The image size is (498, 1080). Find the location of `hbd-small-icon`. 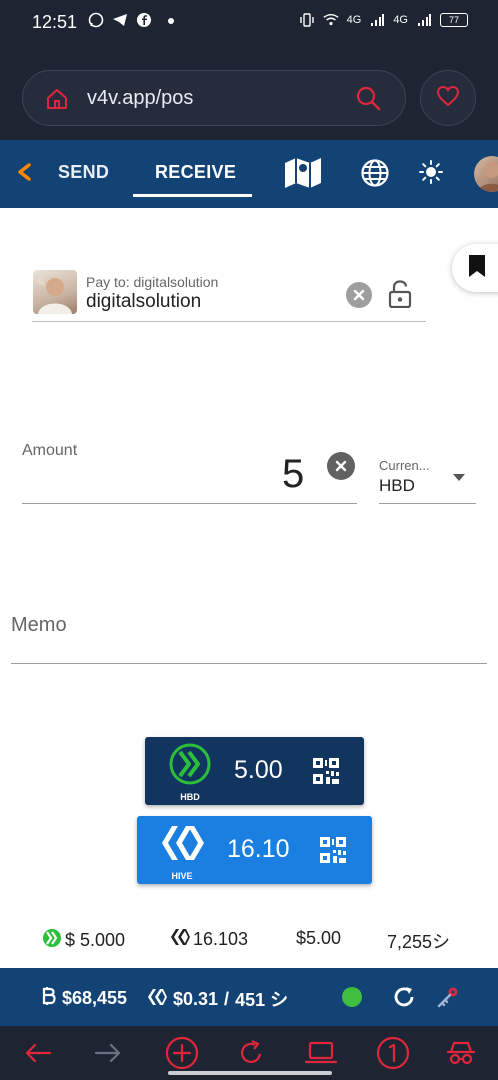

hbd-small-icon is located at coordinates (52, 940).